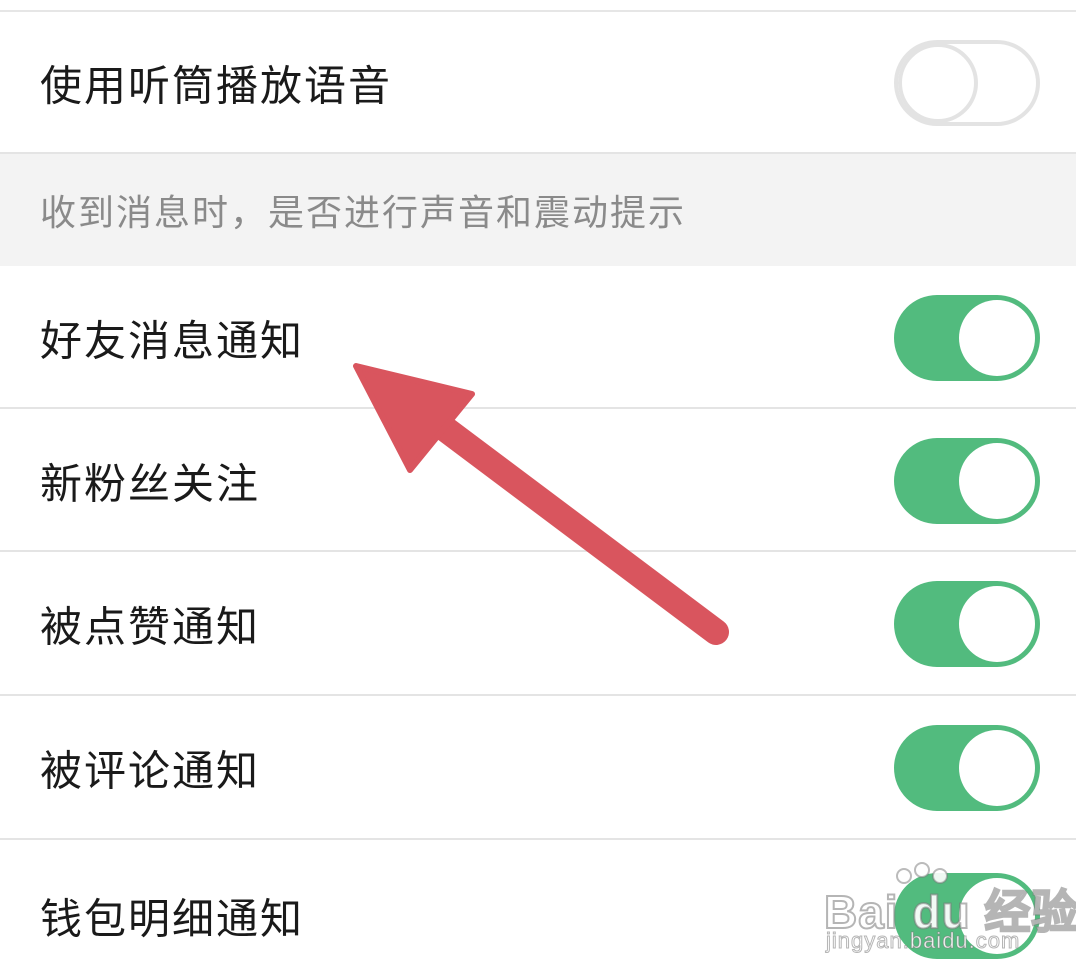 Image resolution: width=1076 pixels, height=976 pixels. I want to click on setting-row-wallet-details: 钱包明细通知, so click(538, 908).